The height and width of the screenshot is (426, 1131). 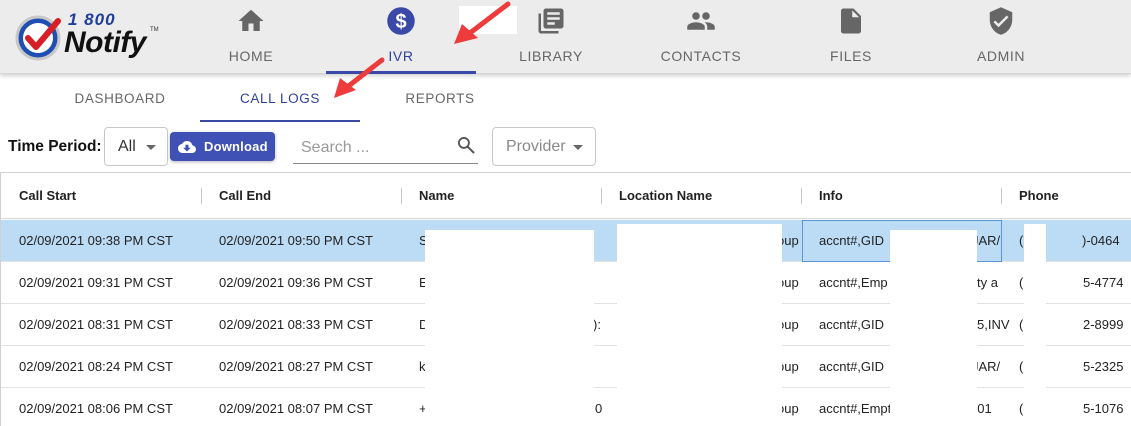 I want to click on cell-info-tail: 5,INV, so click(x=993, y=324).